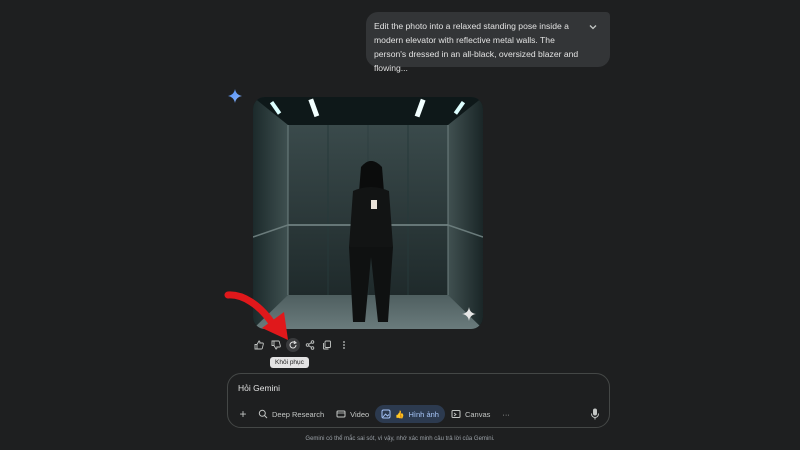 This screenshot has width=800, height=450. I want to click on regenerate-tooltip: Khôi phục, so click(289, 362).